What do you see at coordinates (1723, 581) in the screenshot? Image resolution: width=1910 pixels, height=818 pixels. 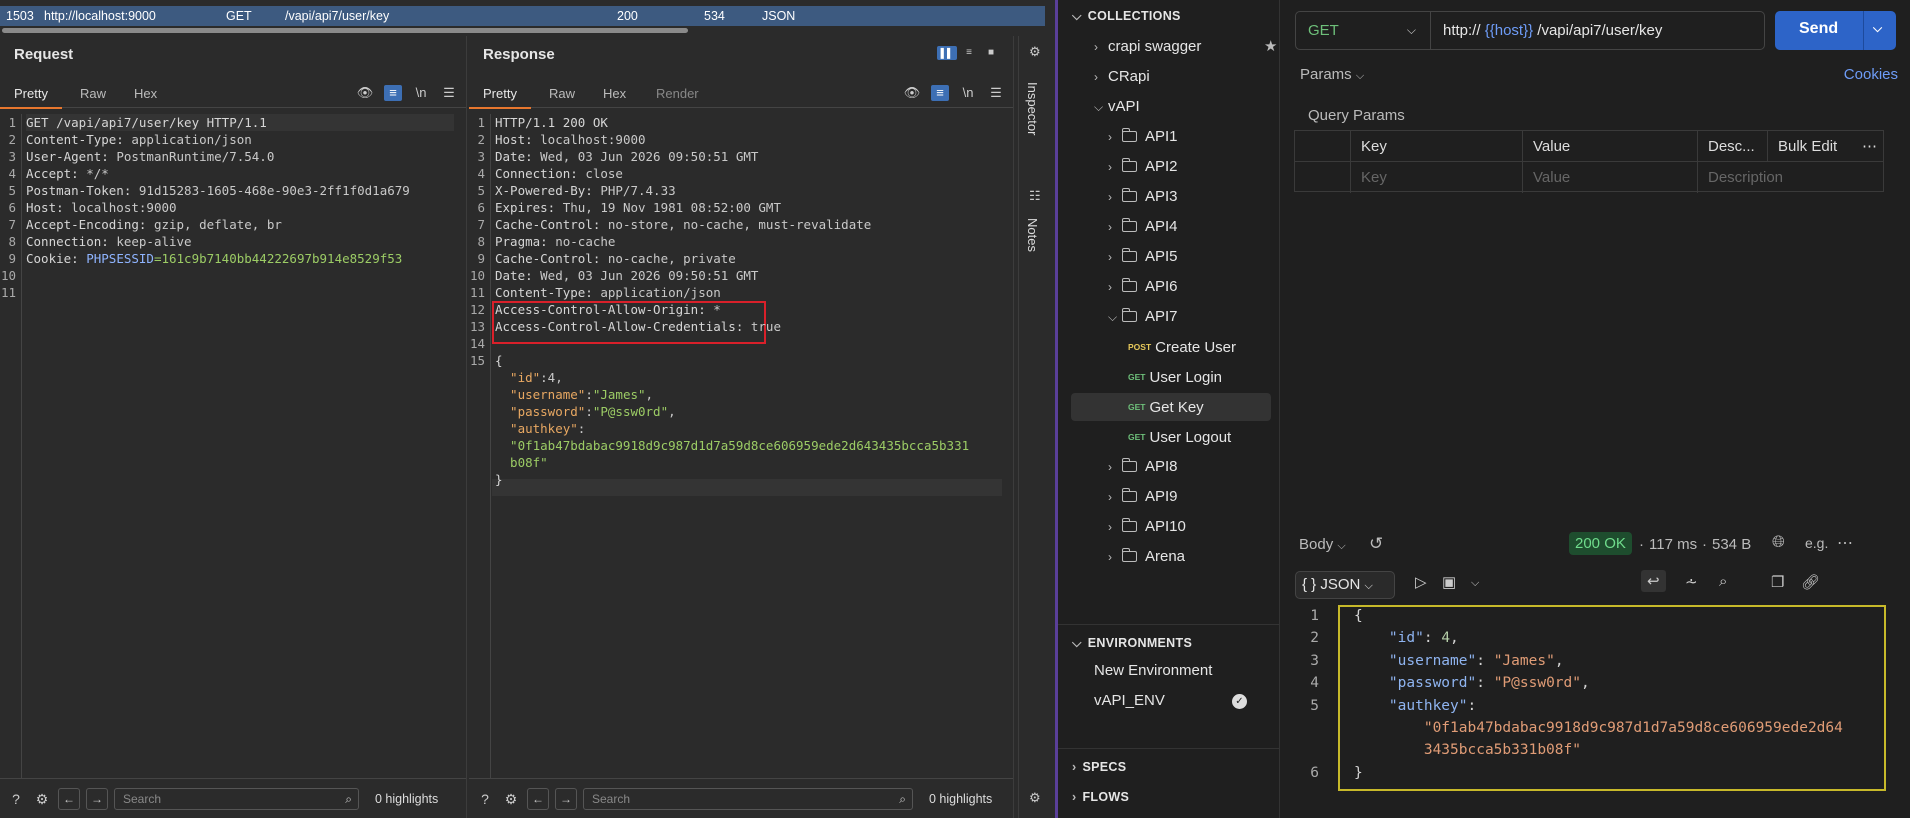 I see `search-icon: ⌕` at bounding box center [1723, 581].